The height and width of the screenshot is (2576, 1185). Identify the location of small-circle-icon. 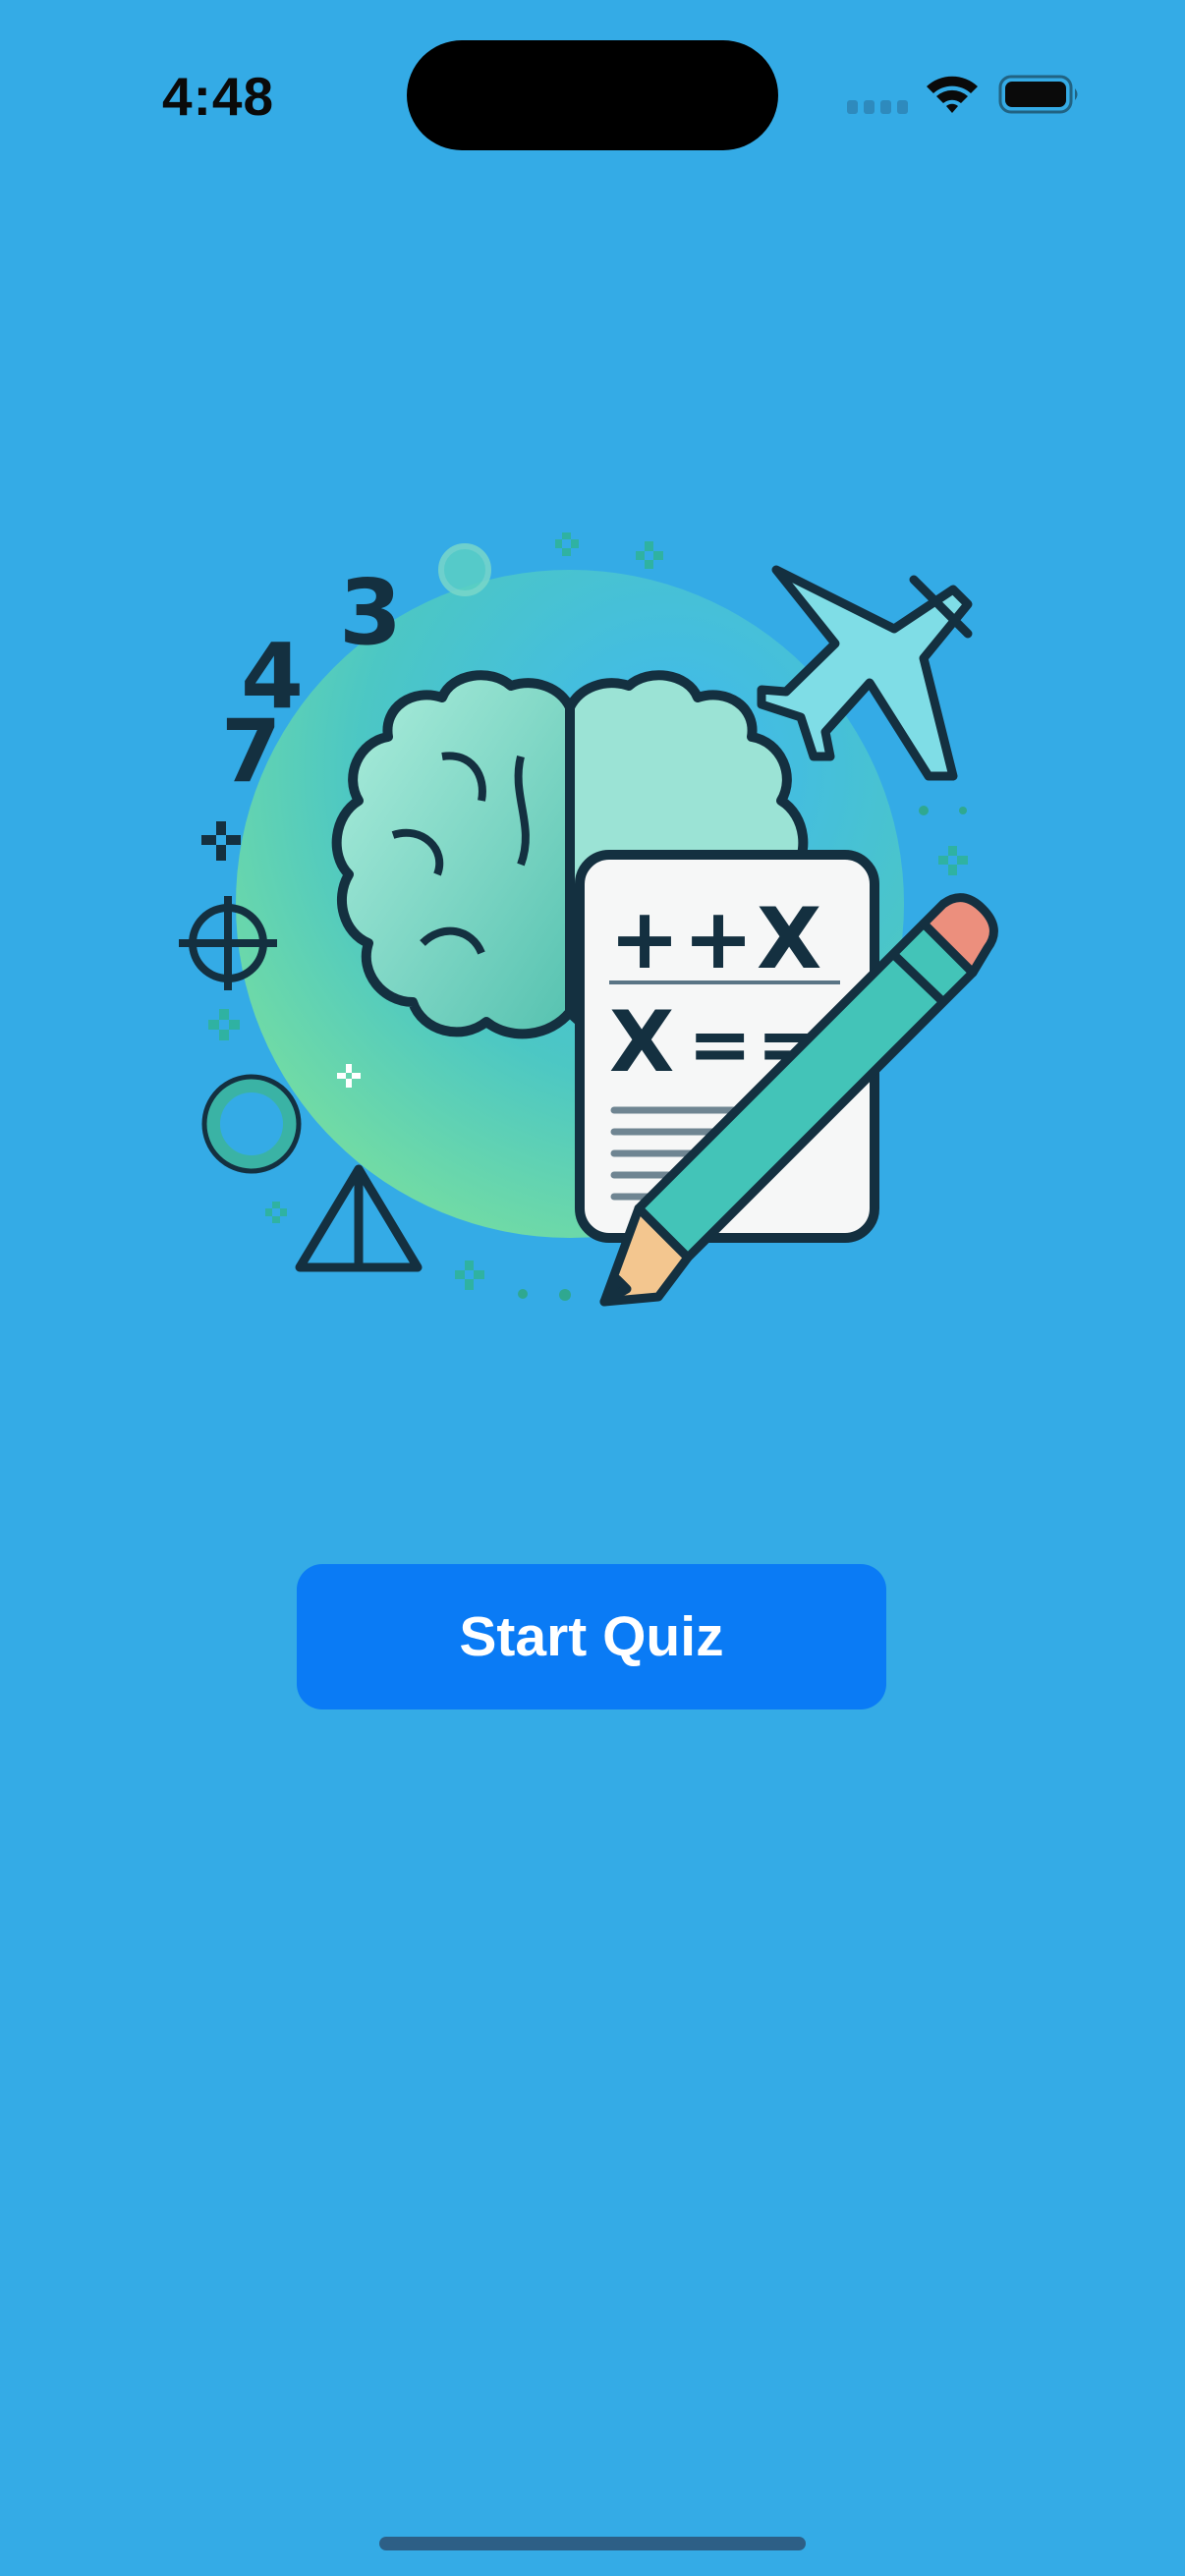
(465, 569).